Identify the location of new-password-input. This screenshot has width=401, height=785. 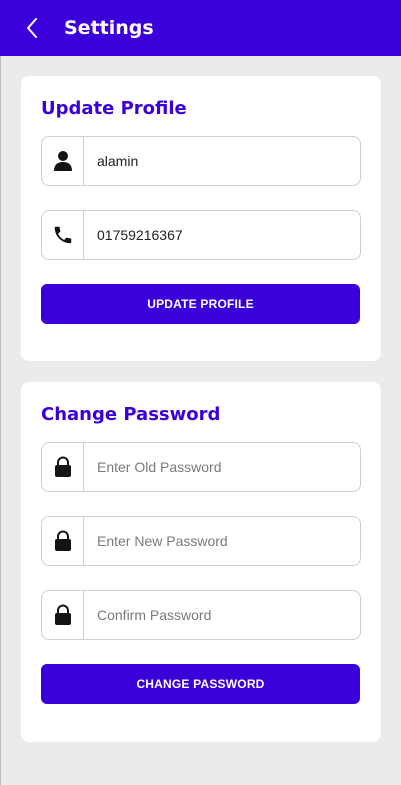
(222, 541).